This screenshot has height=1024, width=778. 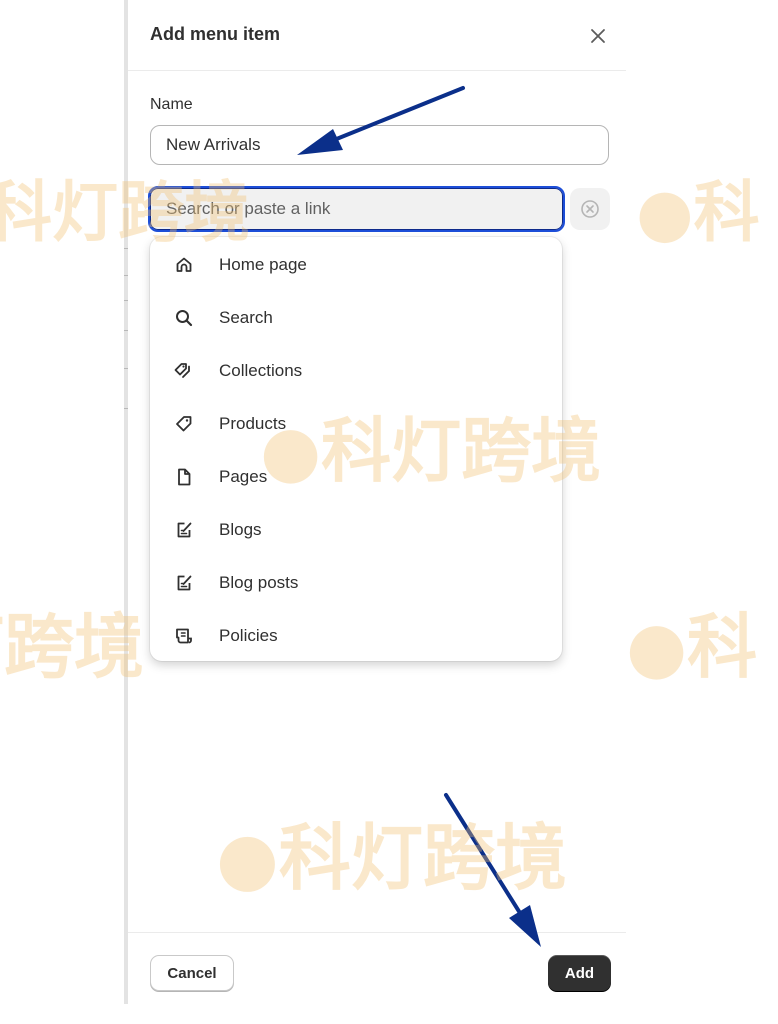 I want to click on name-label: Name, so click(x=171, y=104).